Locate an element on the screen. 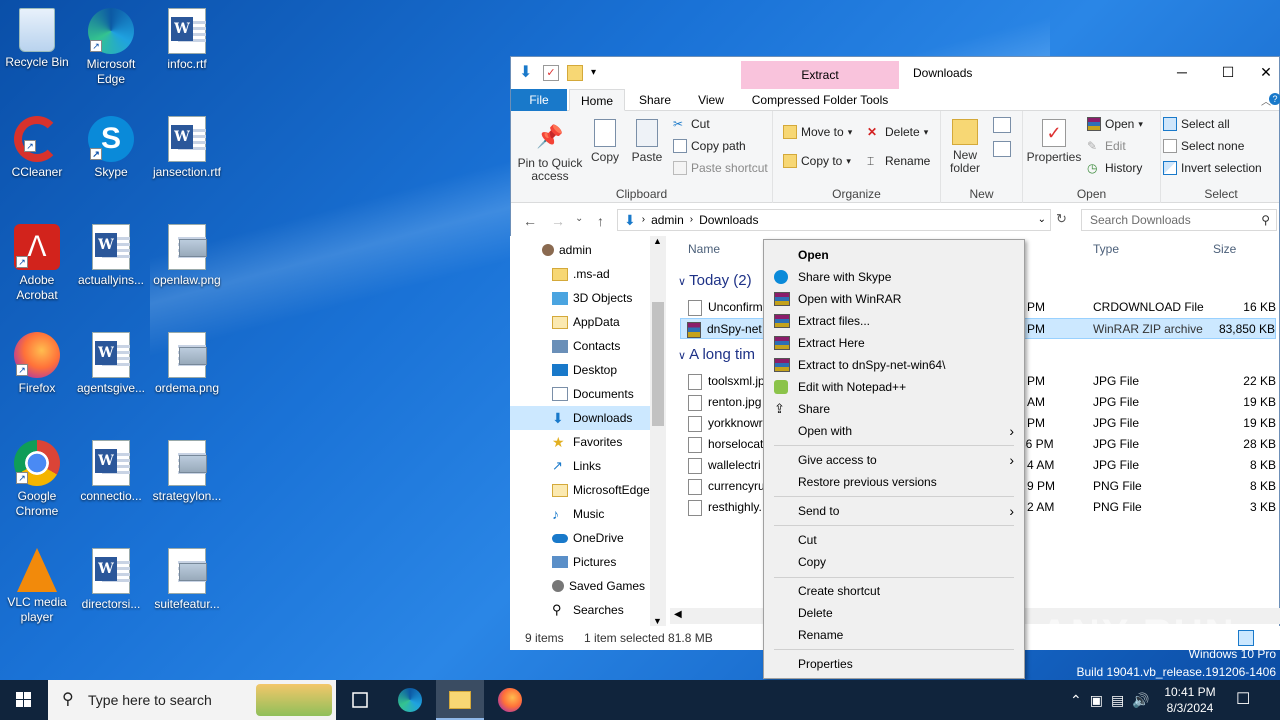  start-button is located at coordinates (24, 700).